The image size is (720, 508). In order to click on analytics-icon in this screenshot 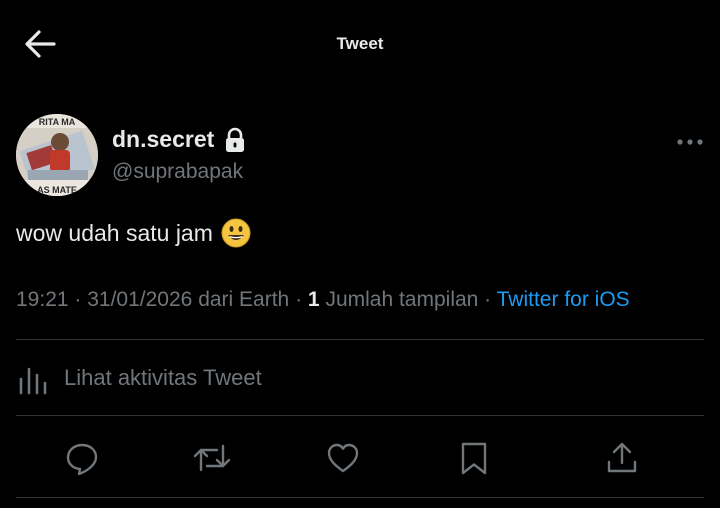, I will do `click(33, 381)`.